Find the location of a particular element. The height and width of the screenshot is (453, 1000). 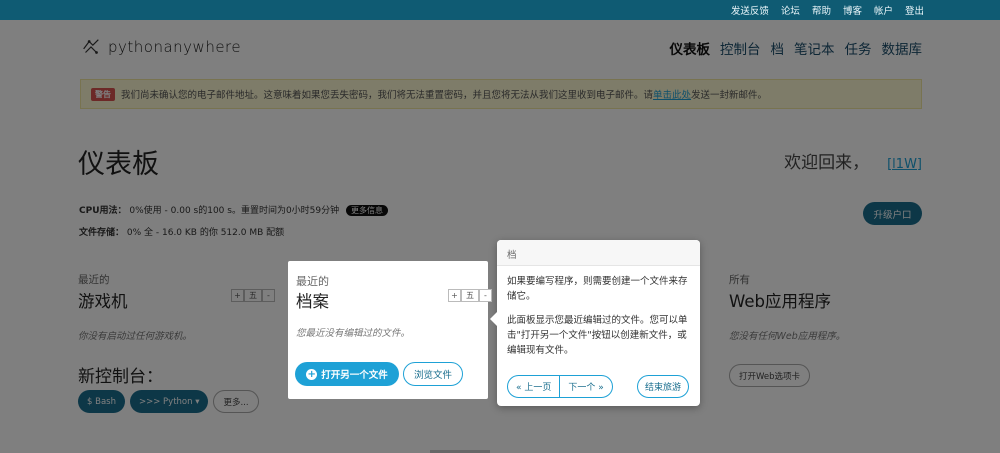

account-link: 帐户 is located at coordinates (883, 10).